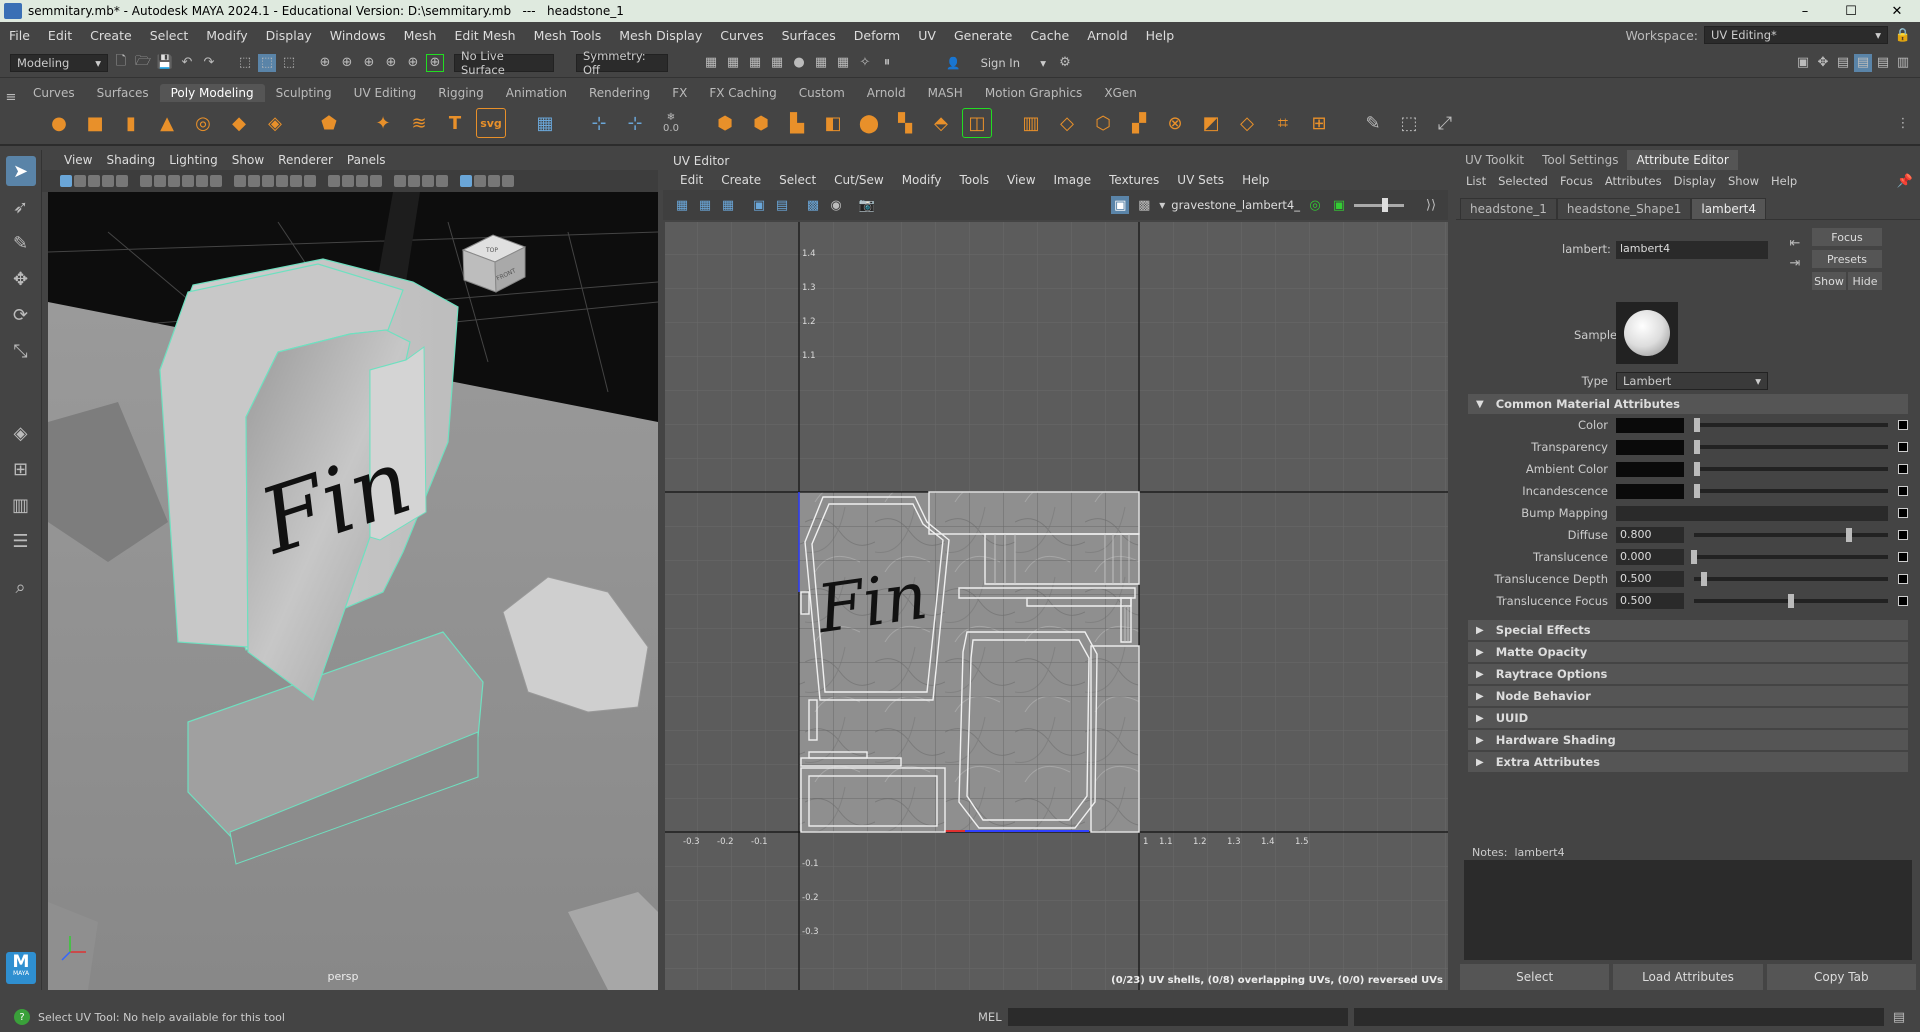 The height and width of the screenshot is (1032, 1920). What do you see at coordinates (358, 35) in the screenshot?
I see `menu-windows: Windows` at bounding box center [358, 35].